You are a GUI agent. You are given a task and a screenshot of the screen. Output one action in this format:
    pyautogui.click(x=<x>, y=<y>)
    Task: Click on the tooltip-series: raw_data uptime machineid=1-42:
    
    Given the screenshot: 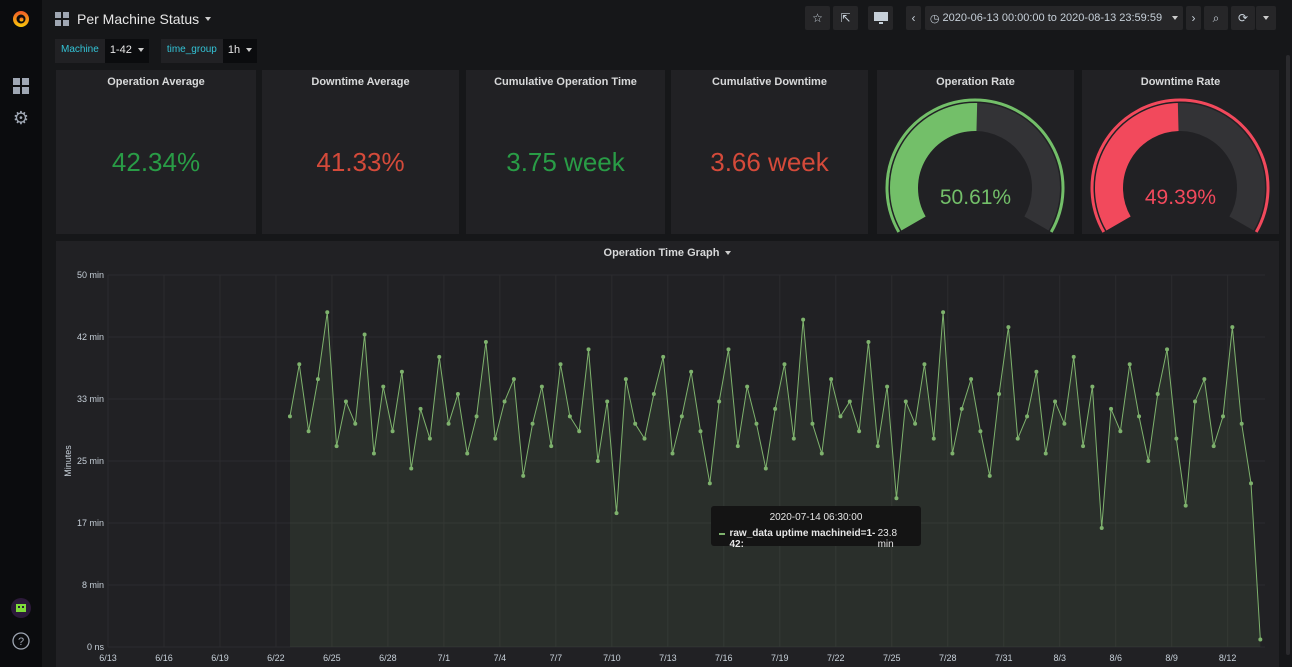 What is the action you would take?
    pyautogui.click(x=802, y=539)
    